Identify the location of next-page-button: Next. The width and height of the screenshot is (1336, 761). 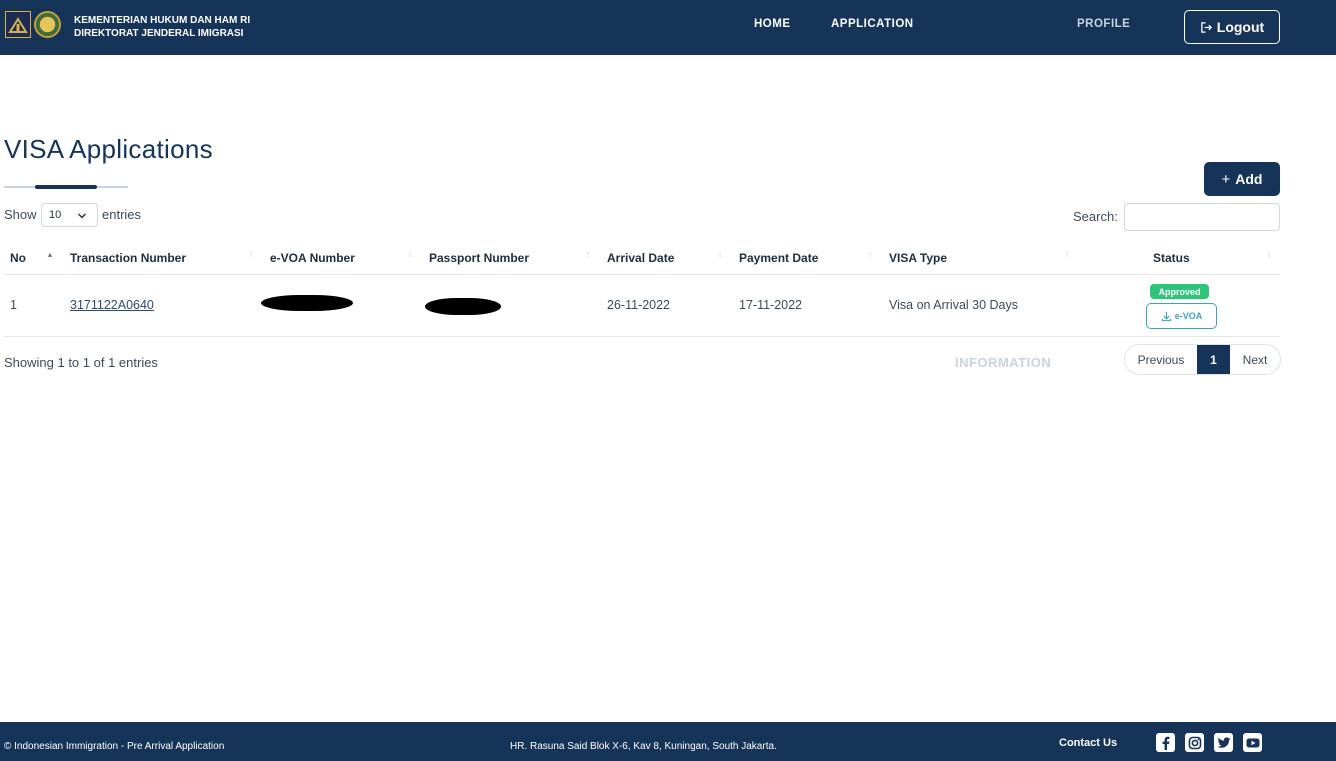
(1255, 359).